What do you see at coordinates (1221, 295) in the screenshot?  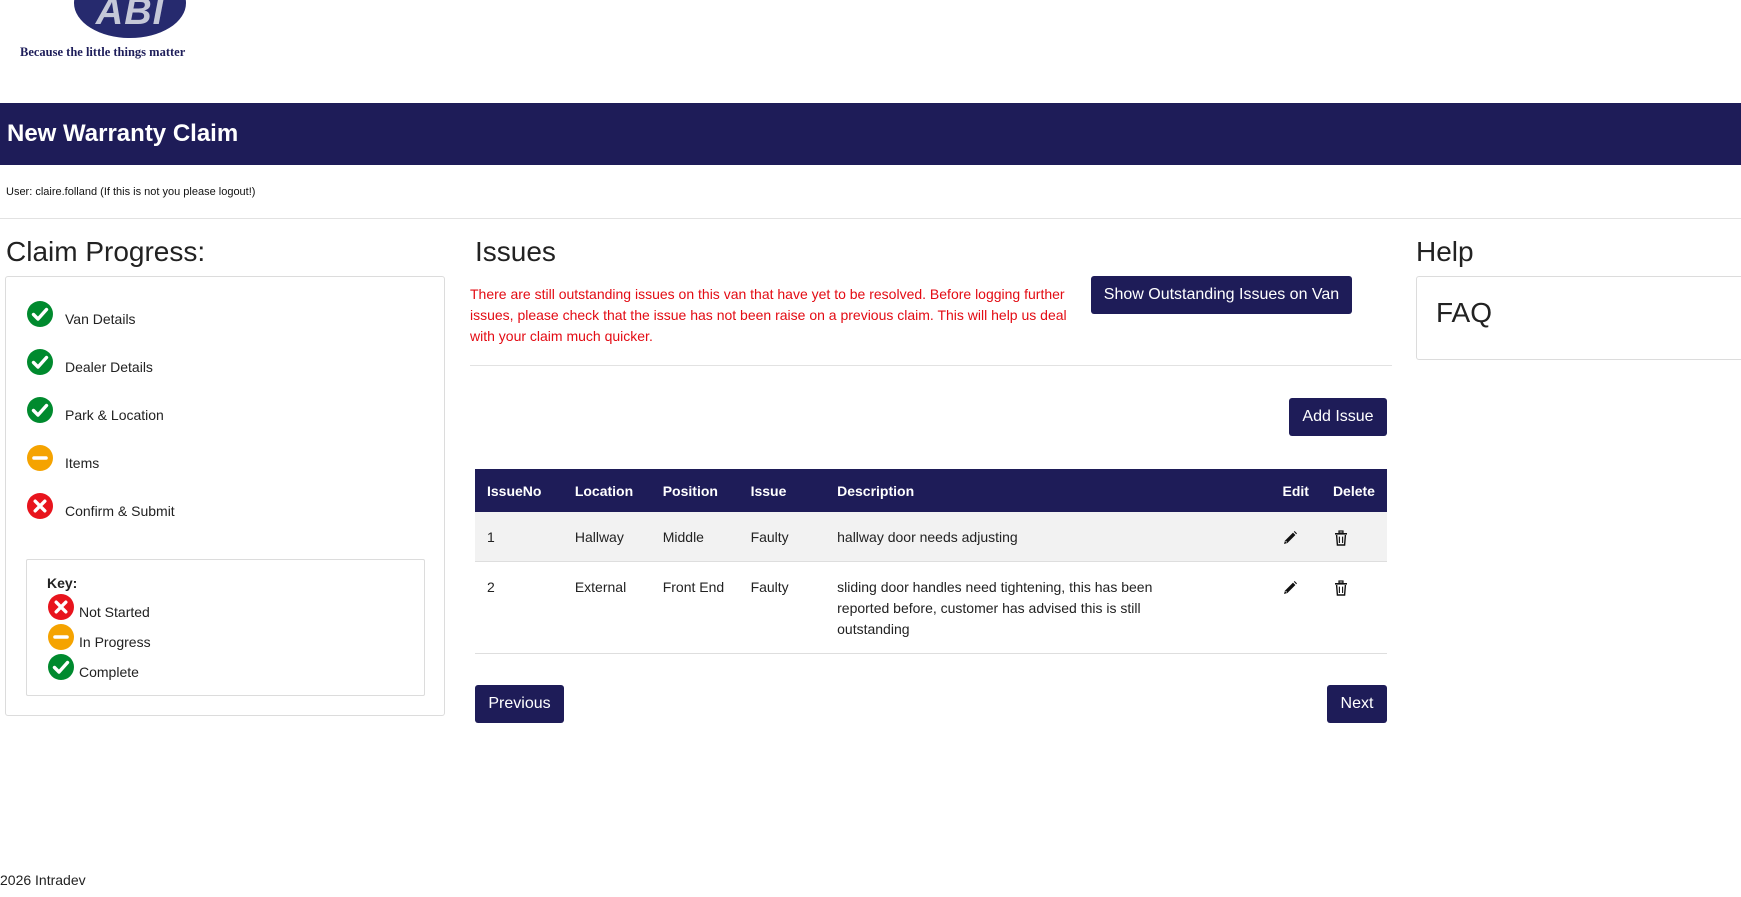 I see `show-outstanding-issues-button: Show Outstanding Issues on Van` at bounding box center [1221, 295].